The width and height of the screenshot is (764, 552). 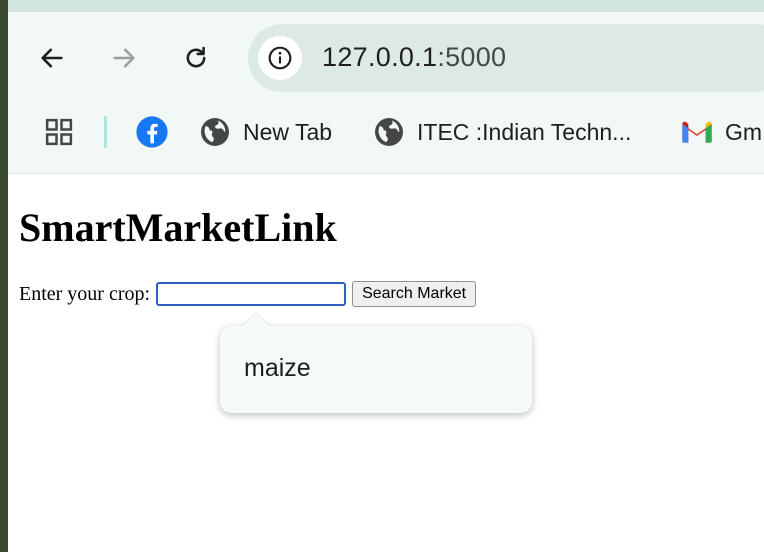 I want to click on crop-label: Enter your crop:, so click(x=85, y=293).